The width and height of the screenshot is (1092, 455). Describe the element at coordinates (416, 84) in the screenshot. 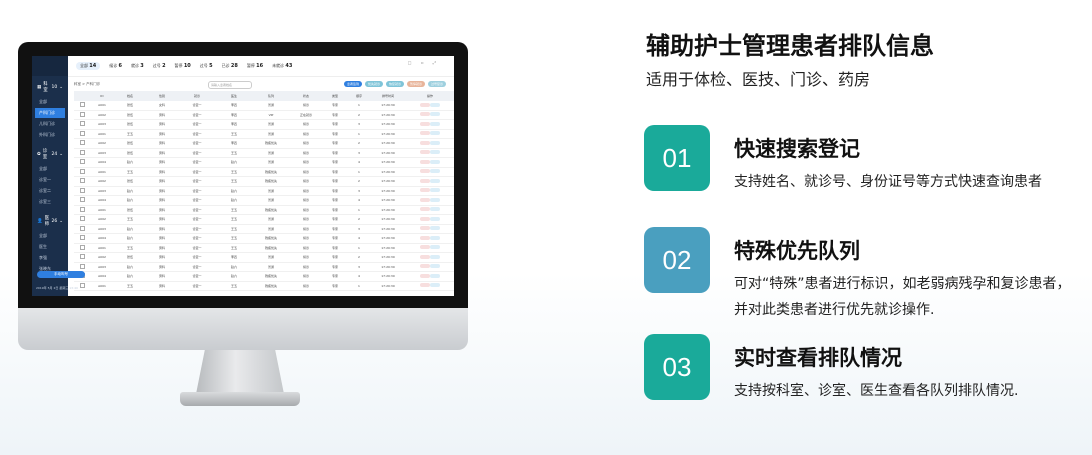

I see `toolbar-action-button: 暂停就诊` at that location.